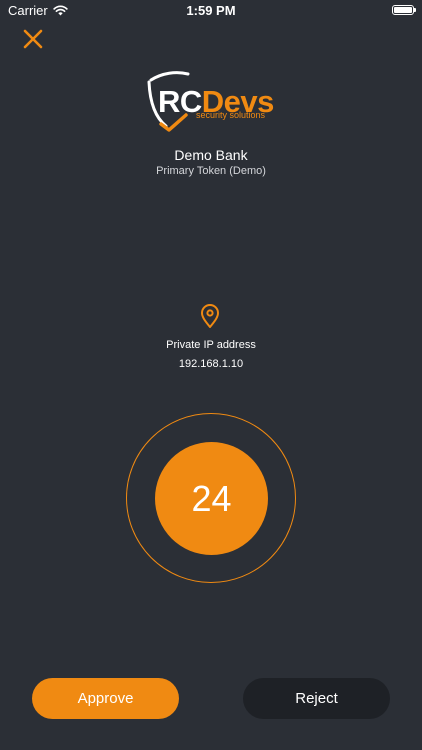 The height and width of the screenshot is (750, 422). I want to click on status-bar: Carrier 1:59 PM, so click(211, 11).